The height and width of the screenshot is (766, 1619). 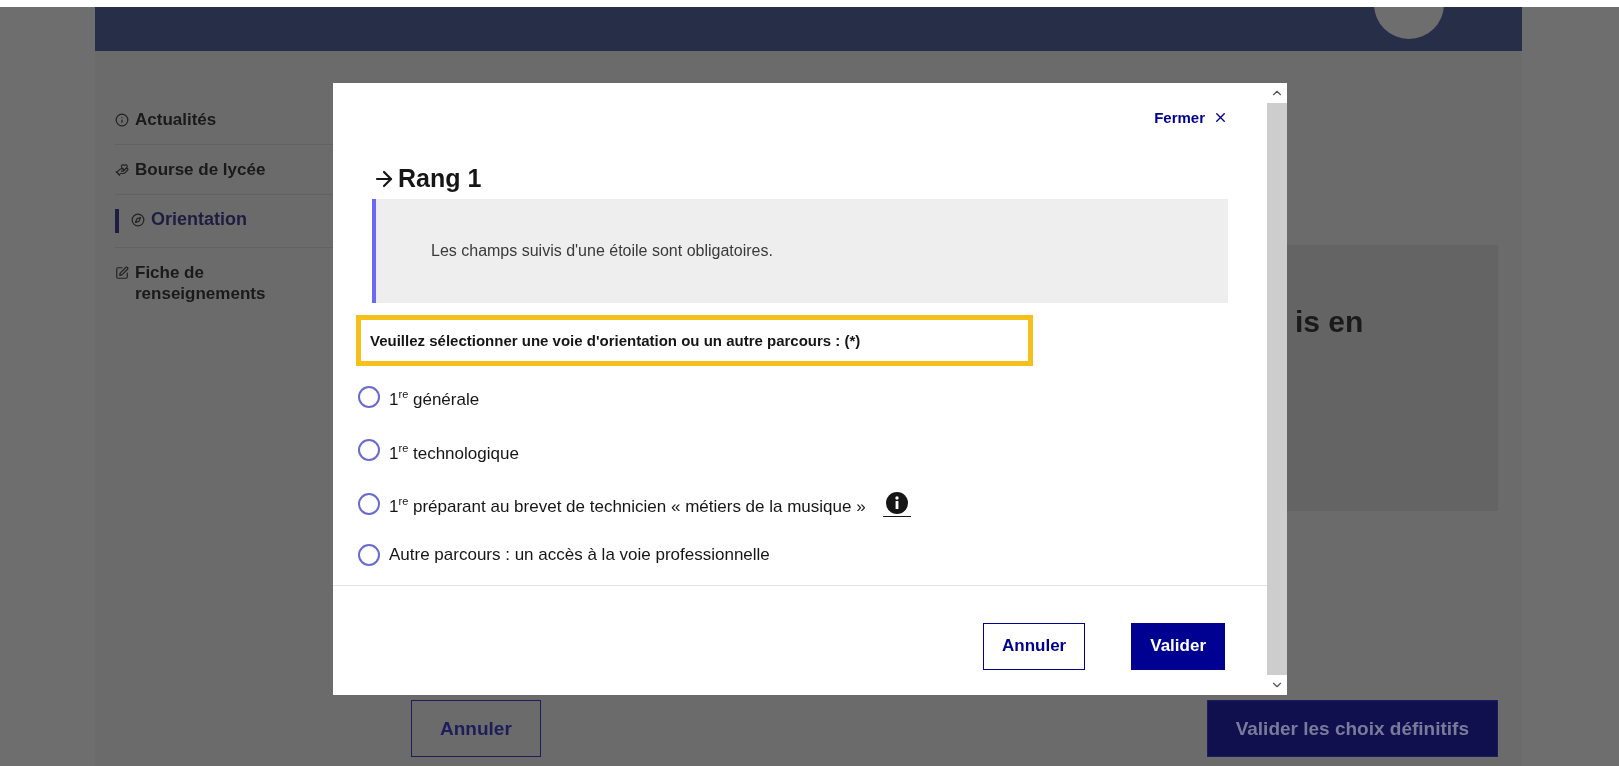 What do you see at coordinates (1352, 728) in the screenshot?
I see `confirm-button: Valider les choix définitifs` at bounding box center [1352, 728].